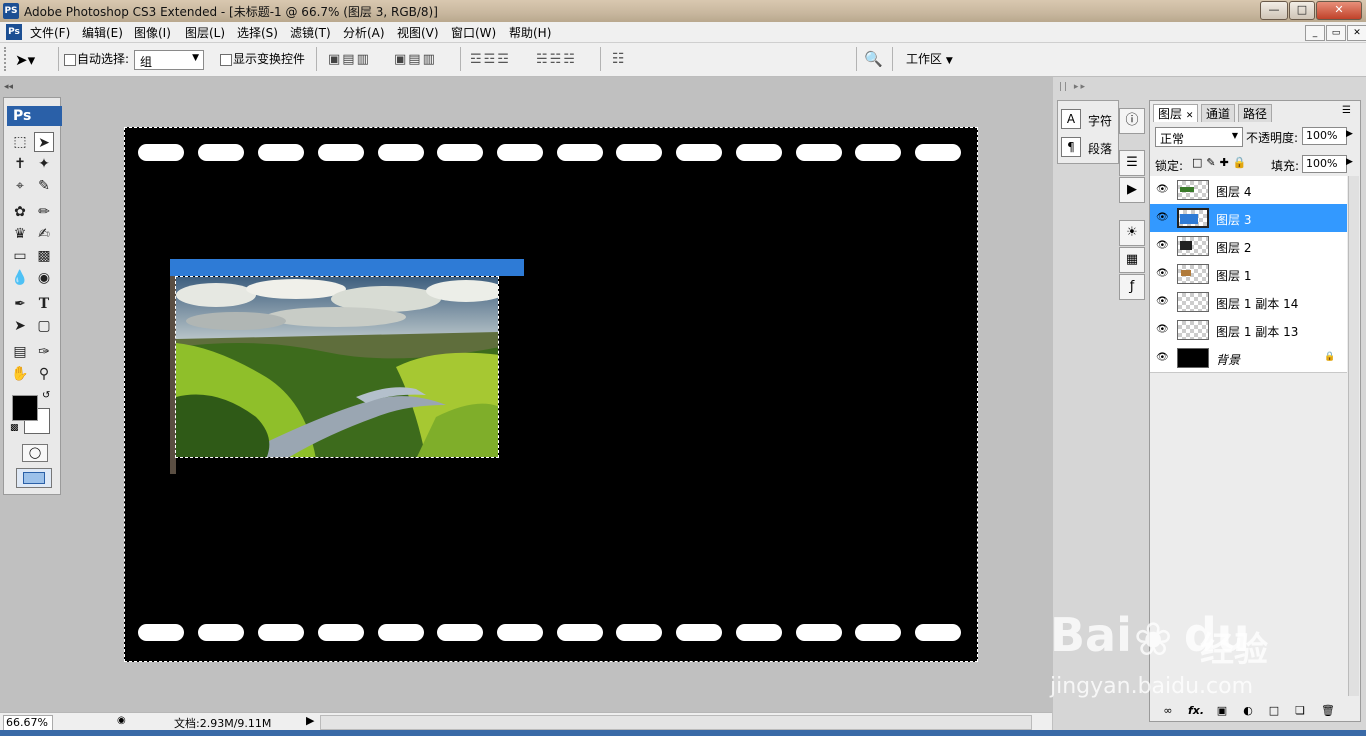 The width and height of the screenshot is (1366, 736). Describe the element at coordinates (1071, 119) in the screenshot. I see `character-icon: A` at that location.